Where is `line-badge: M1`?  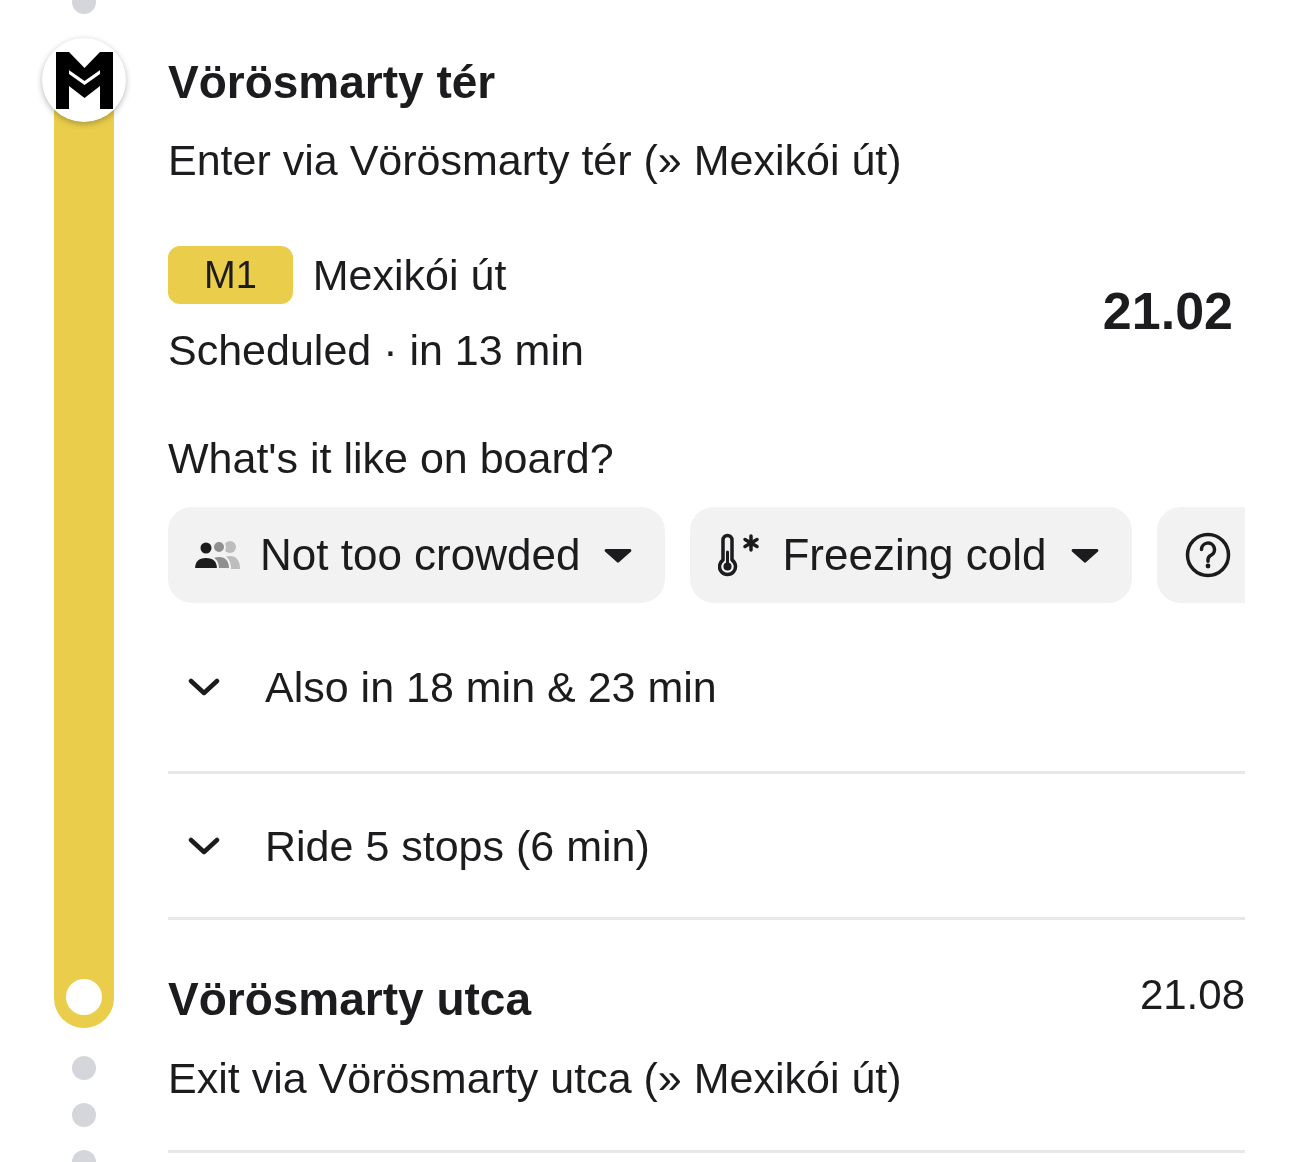
line-badge: M1 is located at coordinates (230, 275).